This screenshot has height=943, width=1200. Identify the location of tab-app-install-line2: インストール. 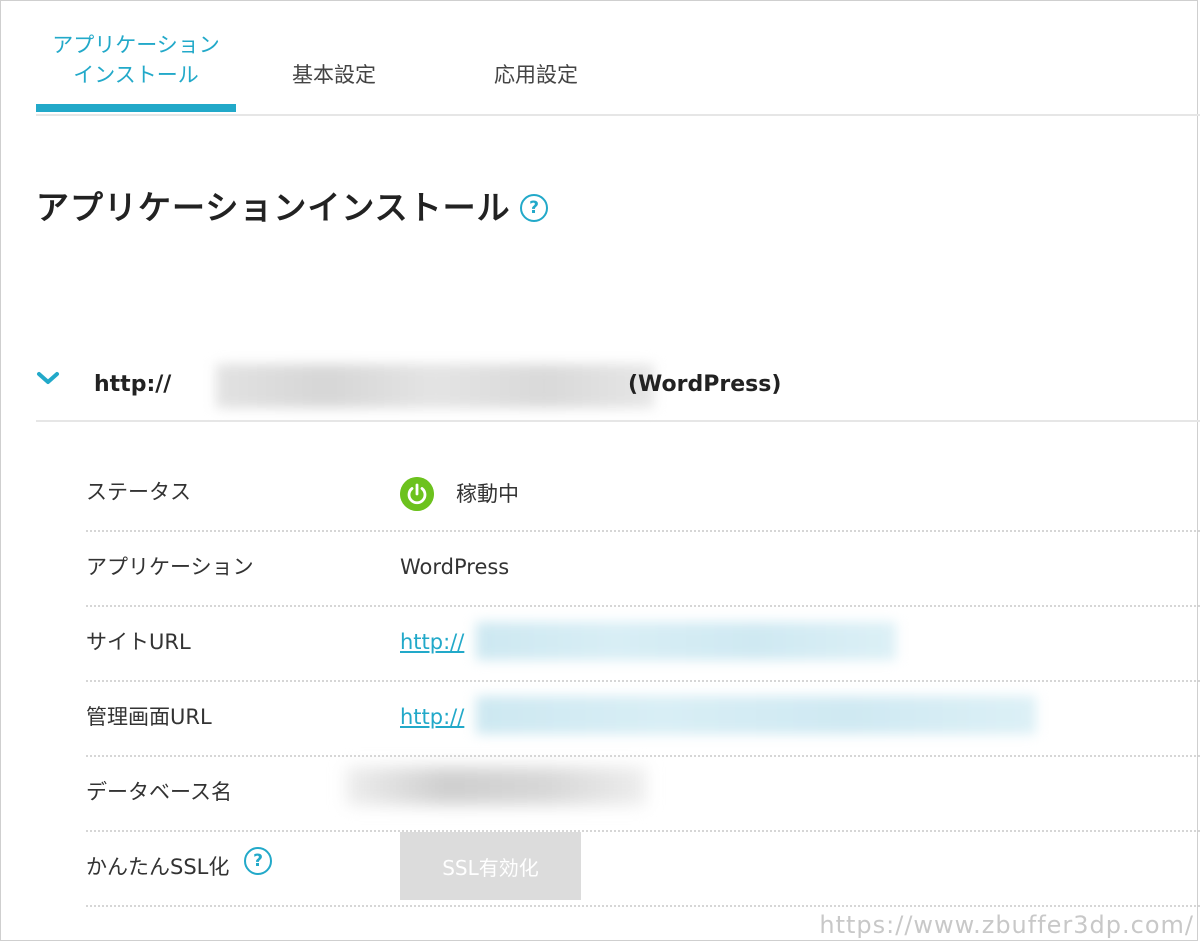
(136, 75).